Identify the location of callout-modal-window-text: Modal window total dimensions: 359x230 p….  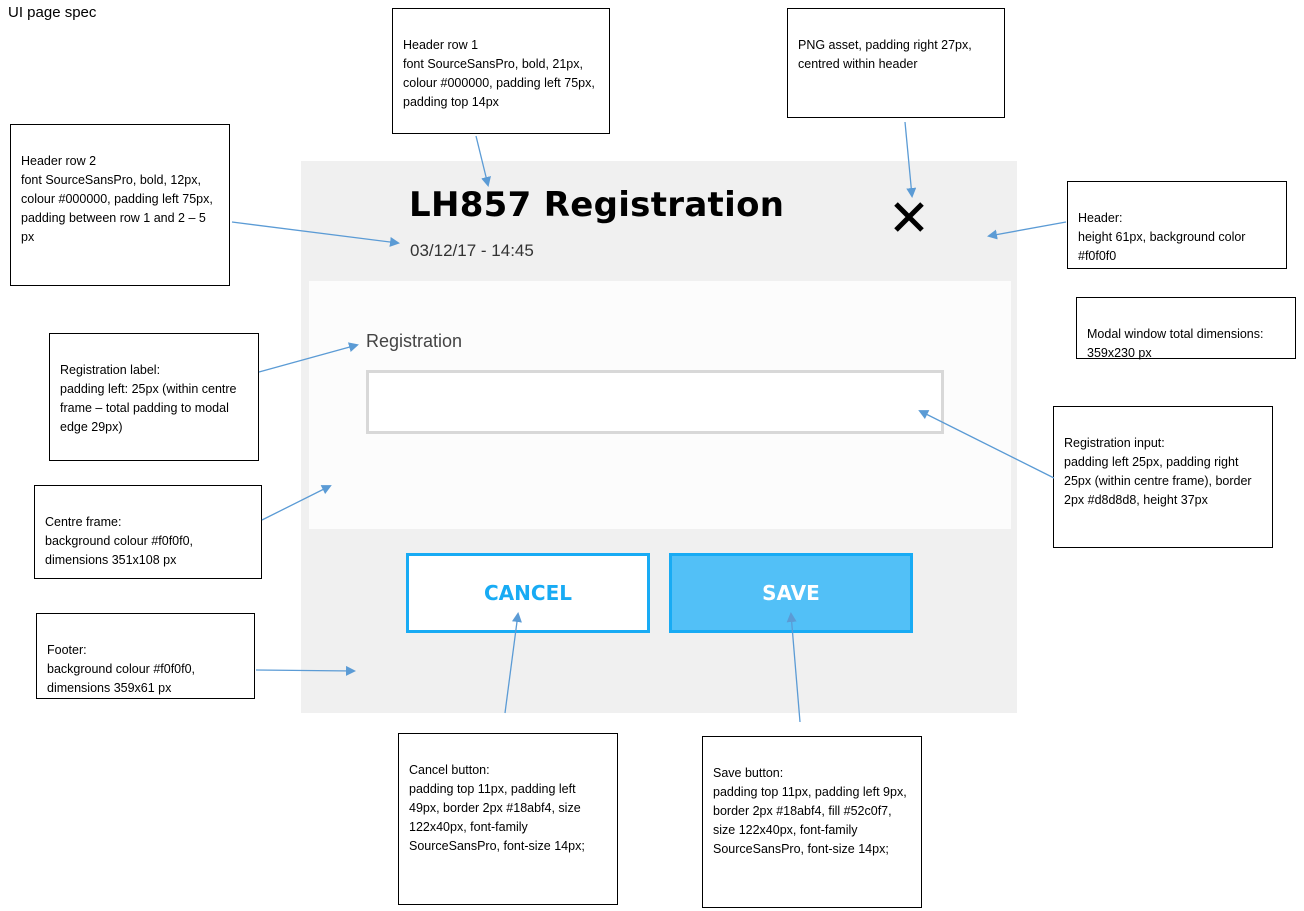
(1175, 343).